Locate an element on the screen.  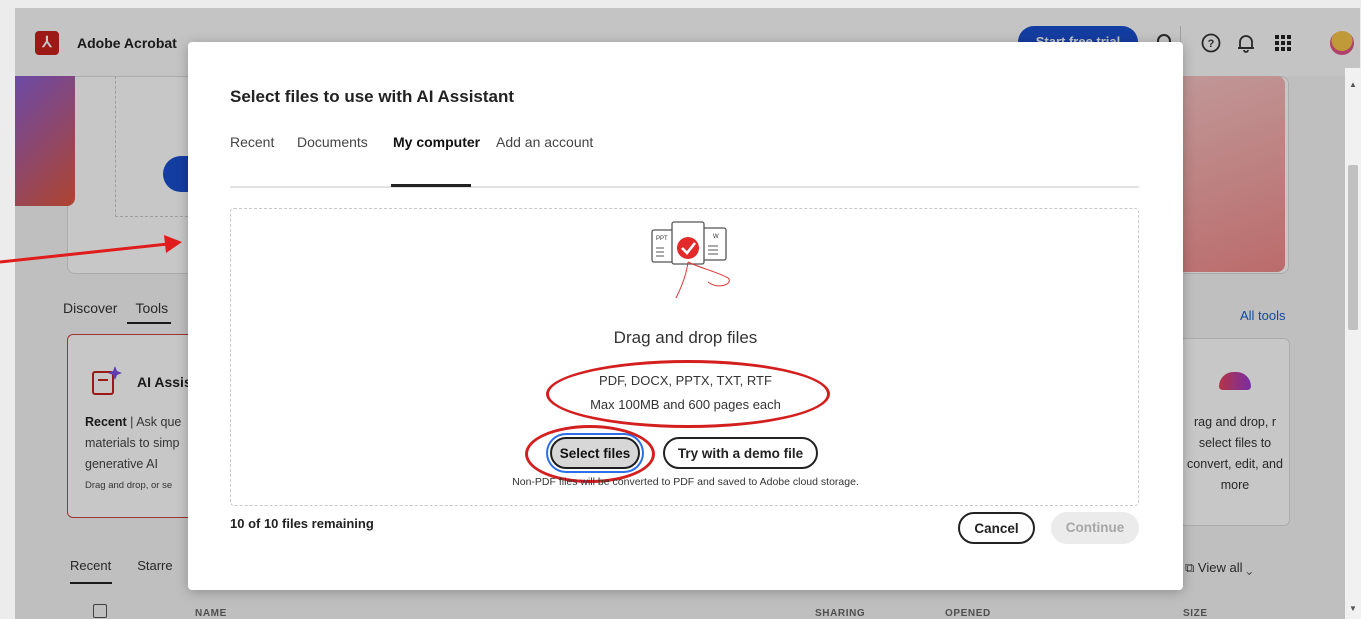
documents-checkmark-icon: PPT W is located at coordinates (690, 260).